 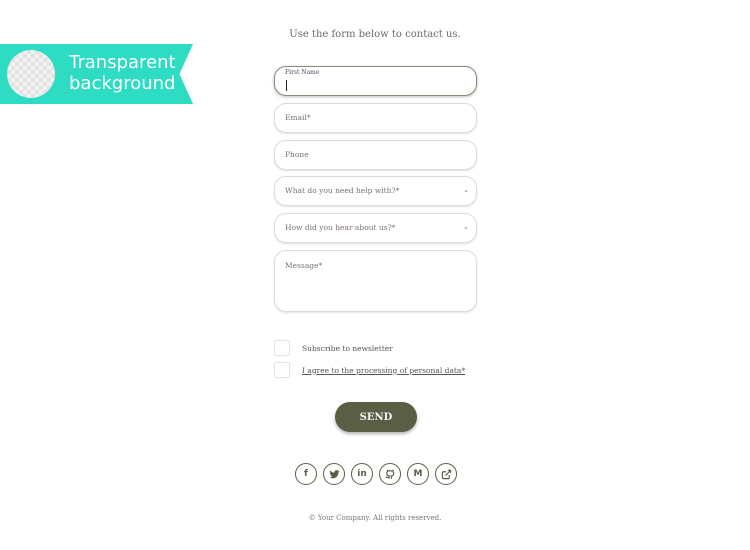 I want to click on email-placeholder: Email*, so click(x=298, y=117).